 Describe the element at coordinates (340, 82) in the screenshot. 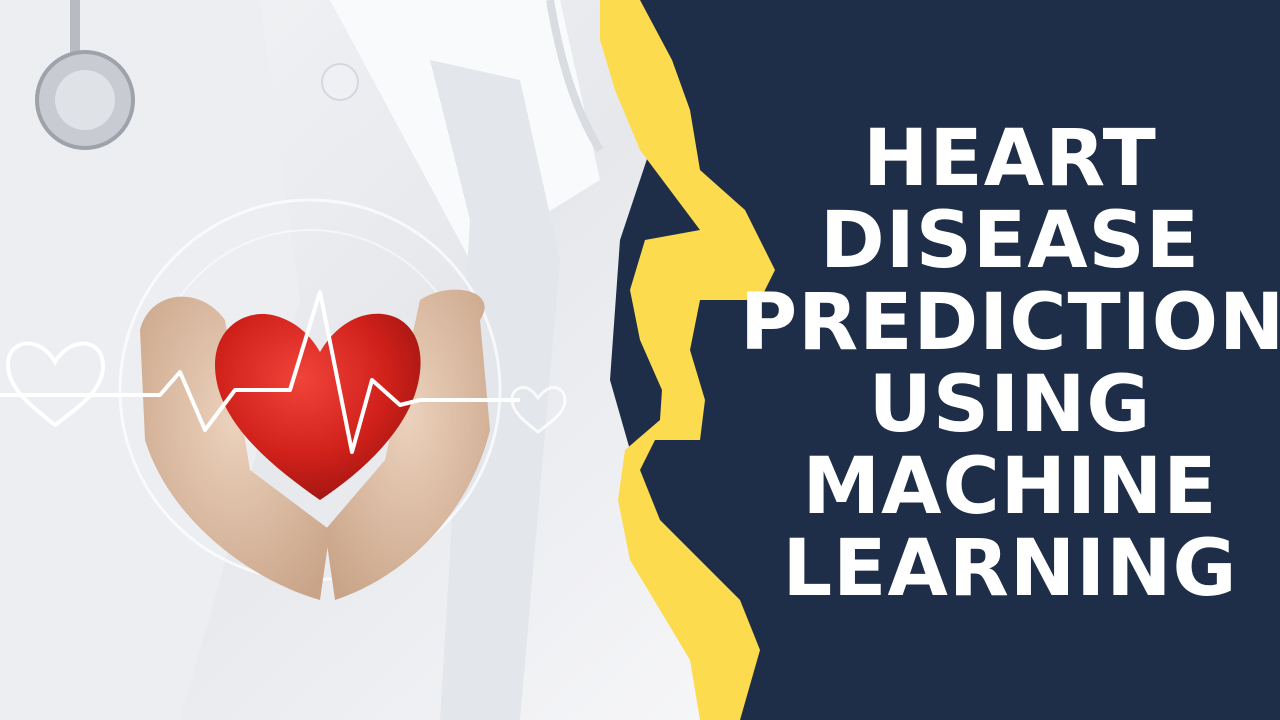

I see `coat-button-icon` at that location.